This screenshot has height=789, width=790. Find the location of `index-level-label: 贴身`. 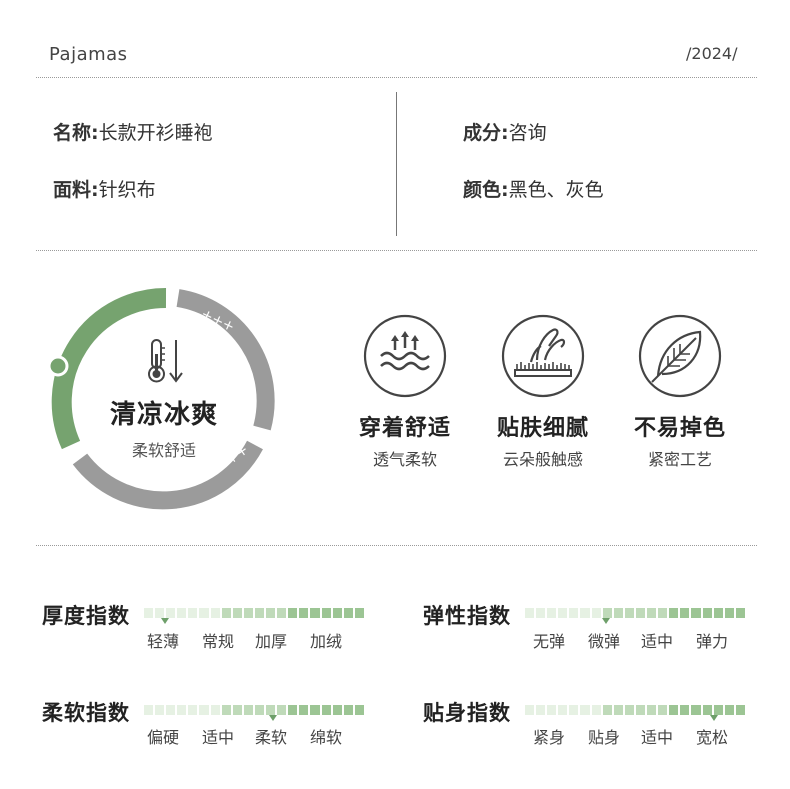

index-level-label: 贴身 is located at coordinates (604, 737).